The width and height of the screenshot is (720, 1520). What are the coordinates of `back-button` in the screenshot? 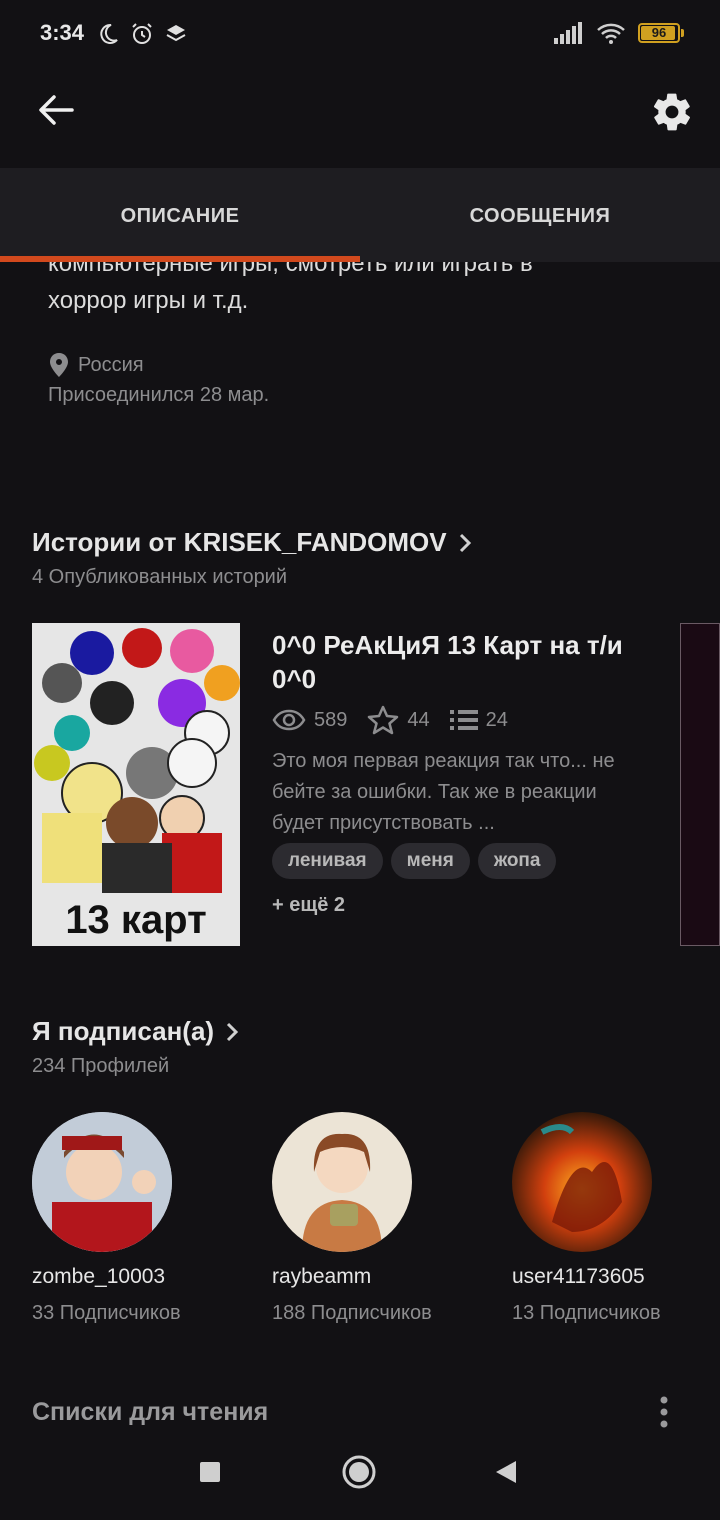 It's located at (56, 110).